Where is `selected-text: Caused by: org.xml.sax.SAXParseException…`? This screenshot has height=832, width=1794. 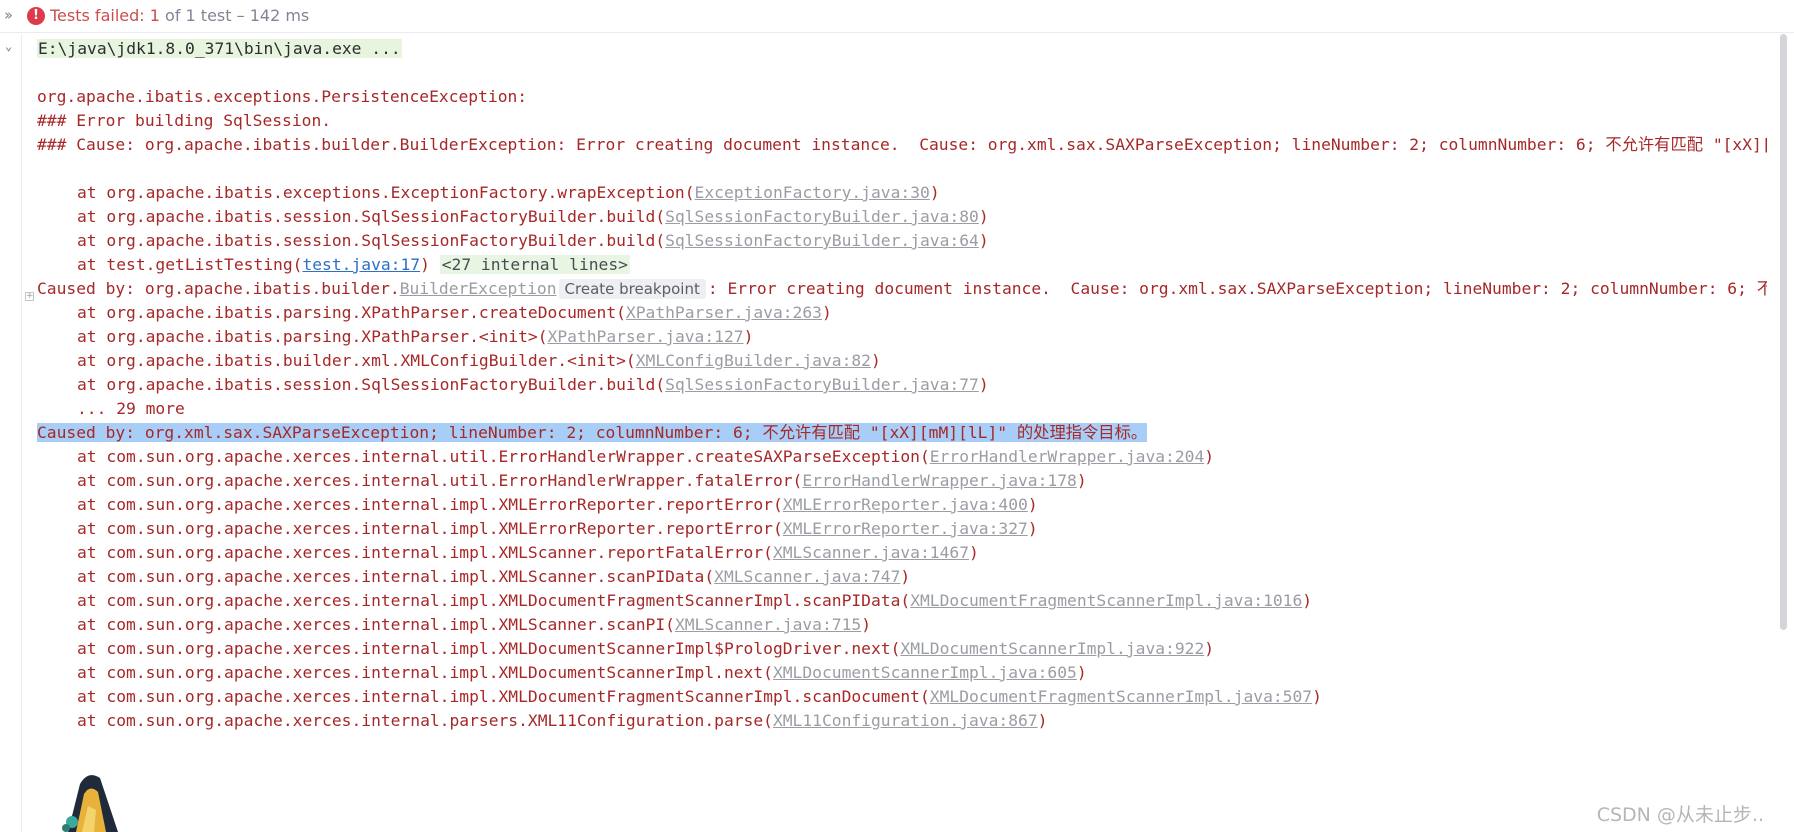
selected-text: Caused by: org.xml.sax.SAXParseException… is located at coordinates (592, 432).